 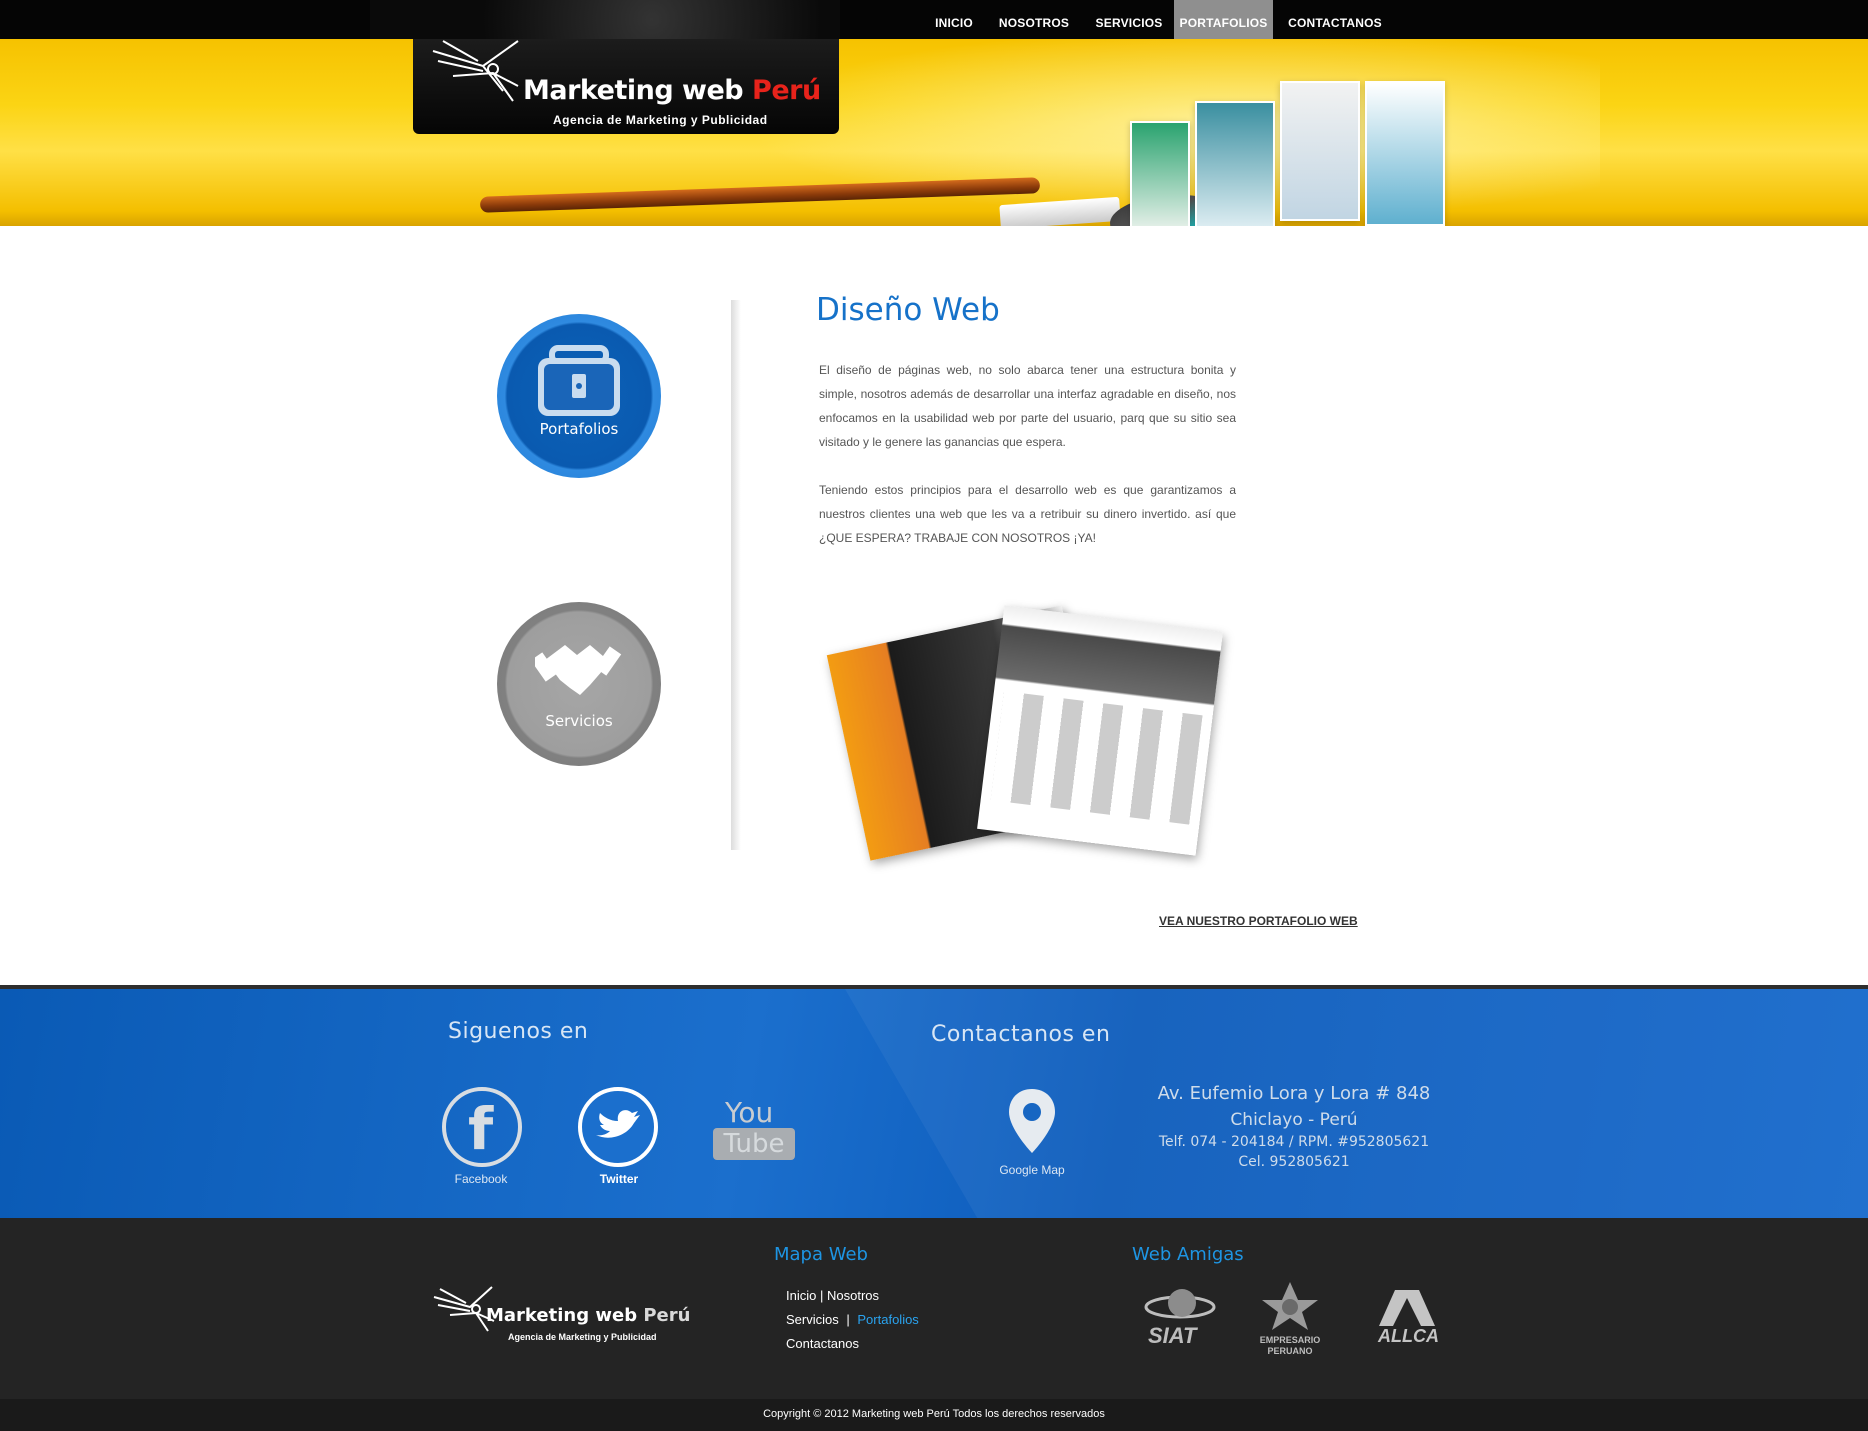 What do you see at coordinates (934, 1308) in the screenshot?
I see `footer` at bounding box center [934, 1308].